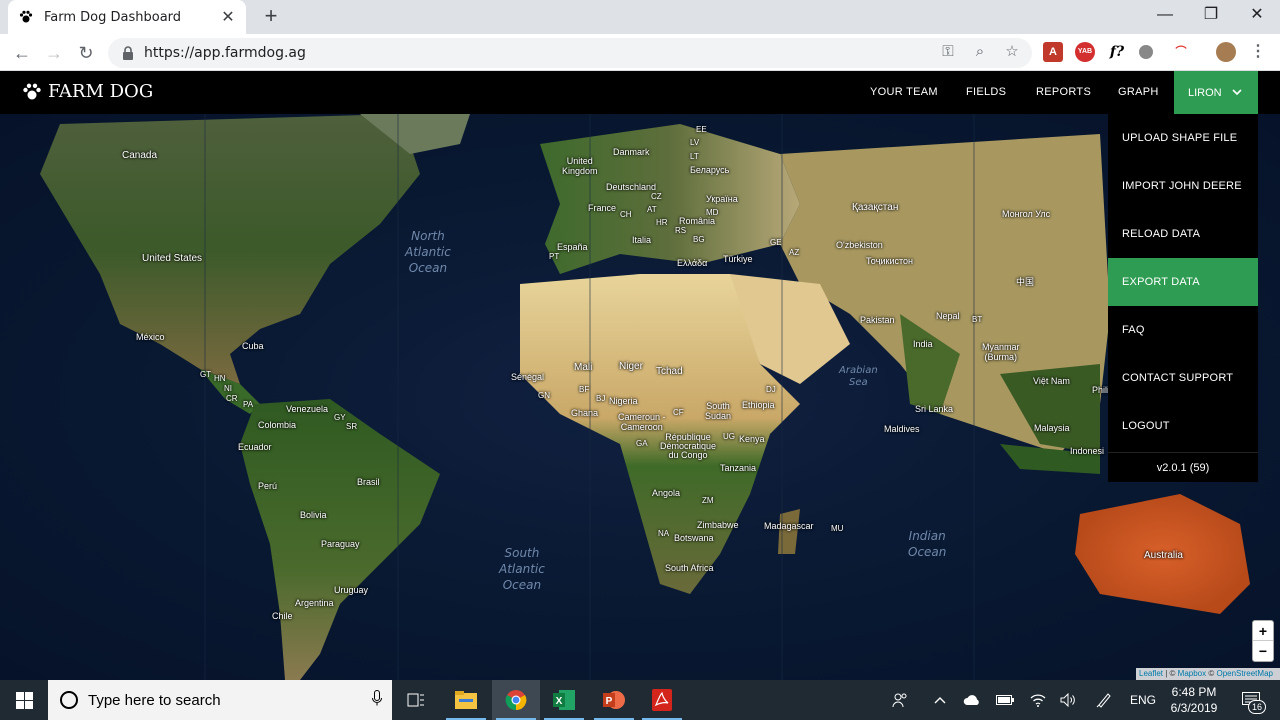 This screenshot has height=720, width=1280. I want to click on attrib-osm-link: OpenStreetMap, so click(1244, 673).